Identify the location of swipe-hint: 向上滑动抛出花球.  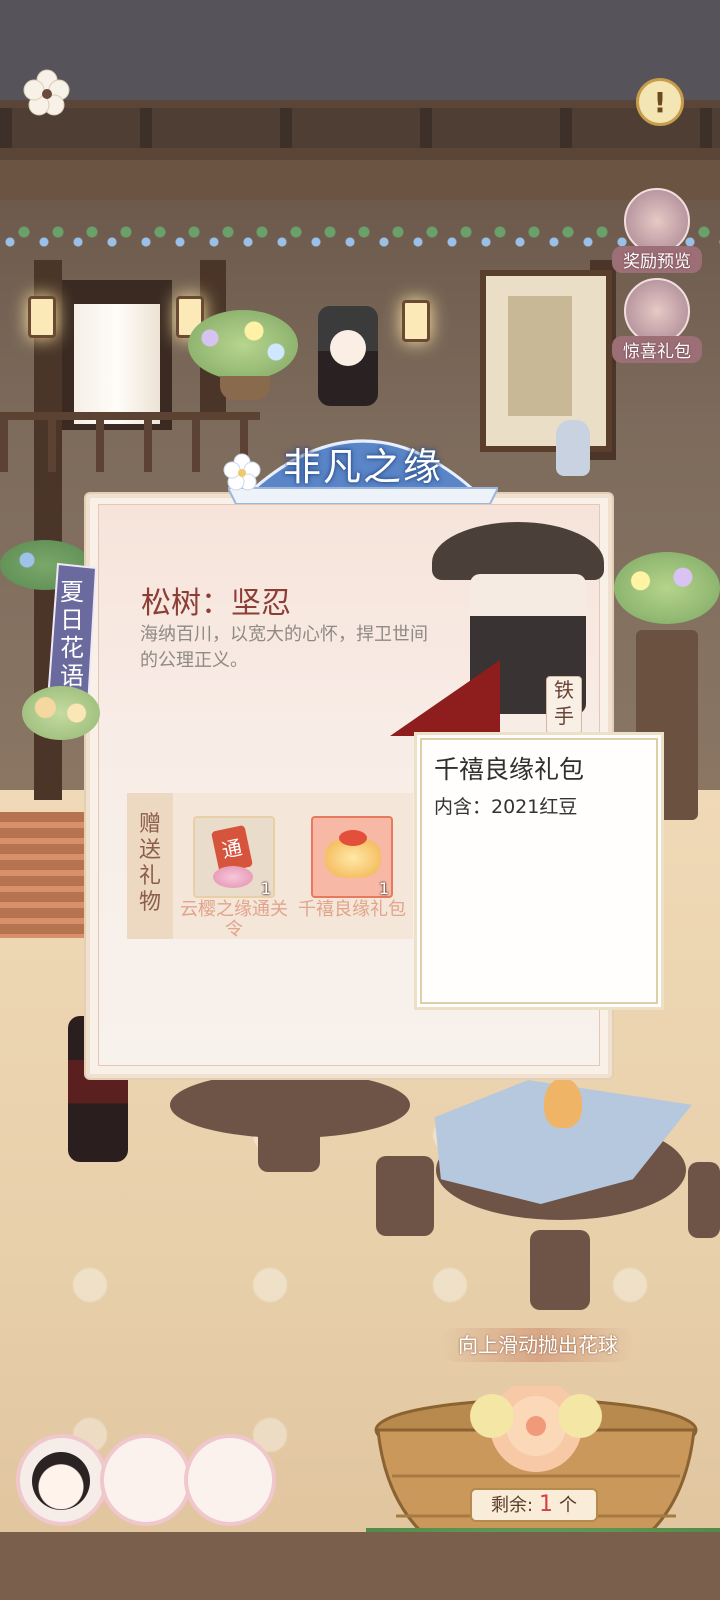
(538, 1345).